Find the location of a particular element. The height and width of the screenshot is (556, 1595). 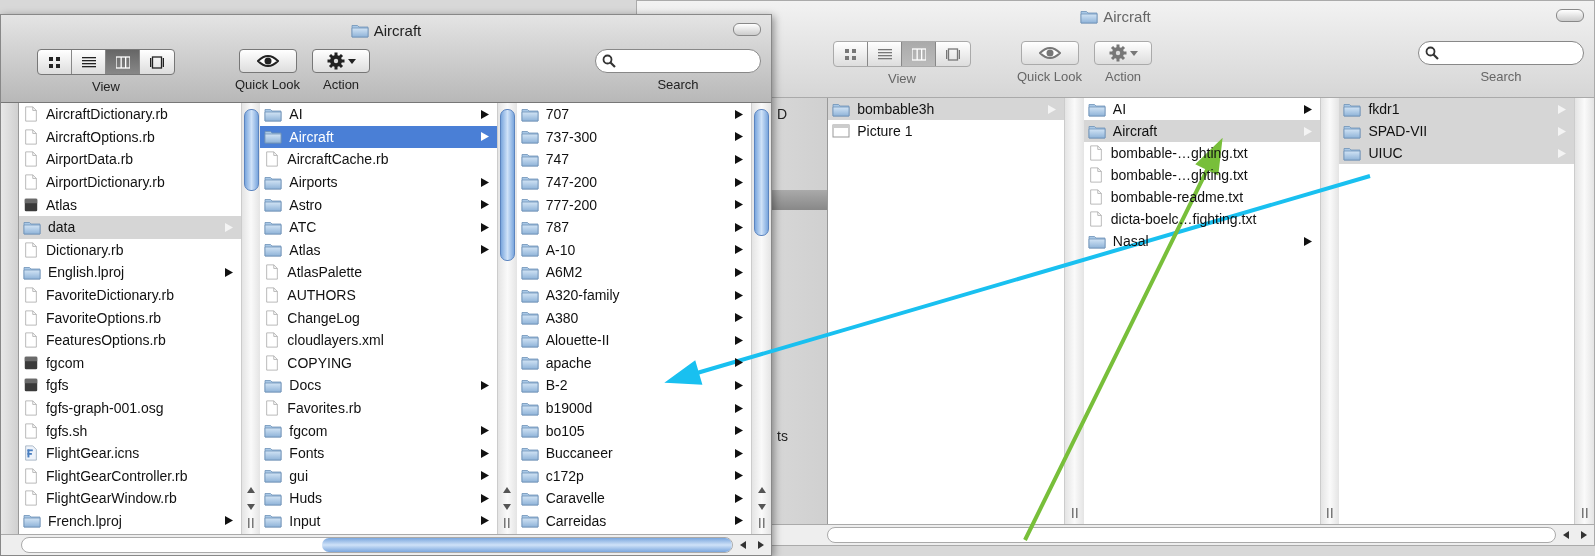

file-row: ChangeLog is located at coordinates (378, 317).